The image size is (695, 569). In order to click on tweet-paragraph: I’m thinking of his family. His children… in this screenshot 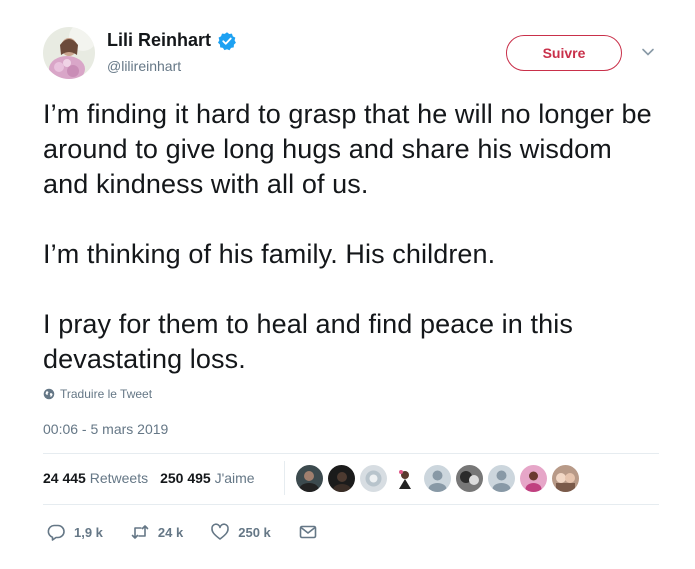, I will do `click(269, 254)`.